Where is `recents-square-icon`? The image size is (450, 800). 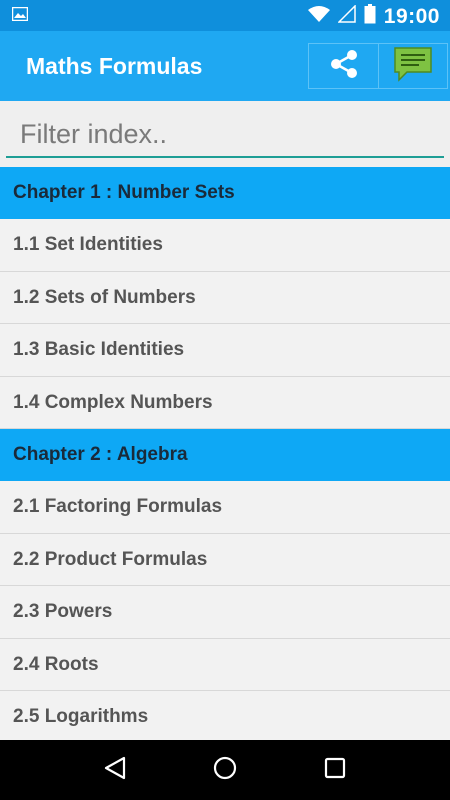
recents-square-icon is located at coordinates (335, 770).